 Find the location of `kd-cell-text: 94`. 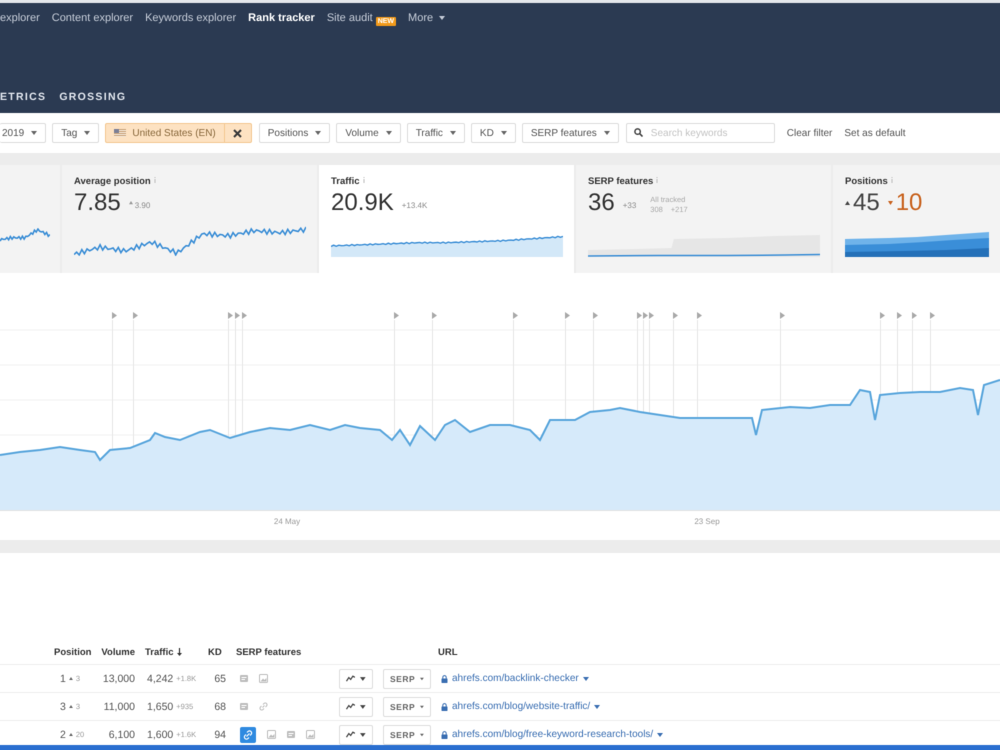

kd-cell-text: 94 is located at coordinates (220, 734).